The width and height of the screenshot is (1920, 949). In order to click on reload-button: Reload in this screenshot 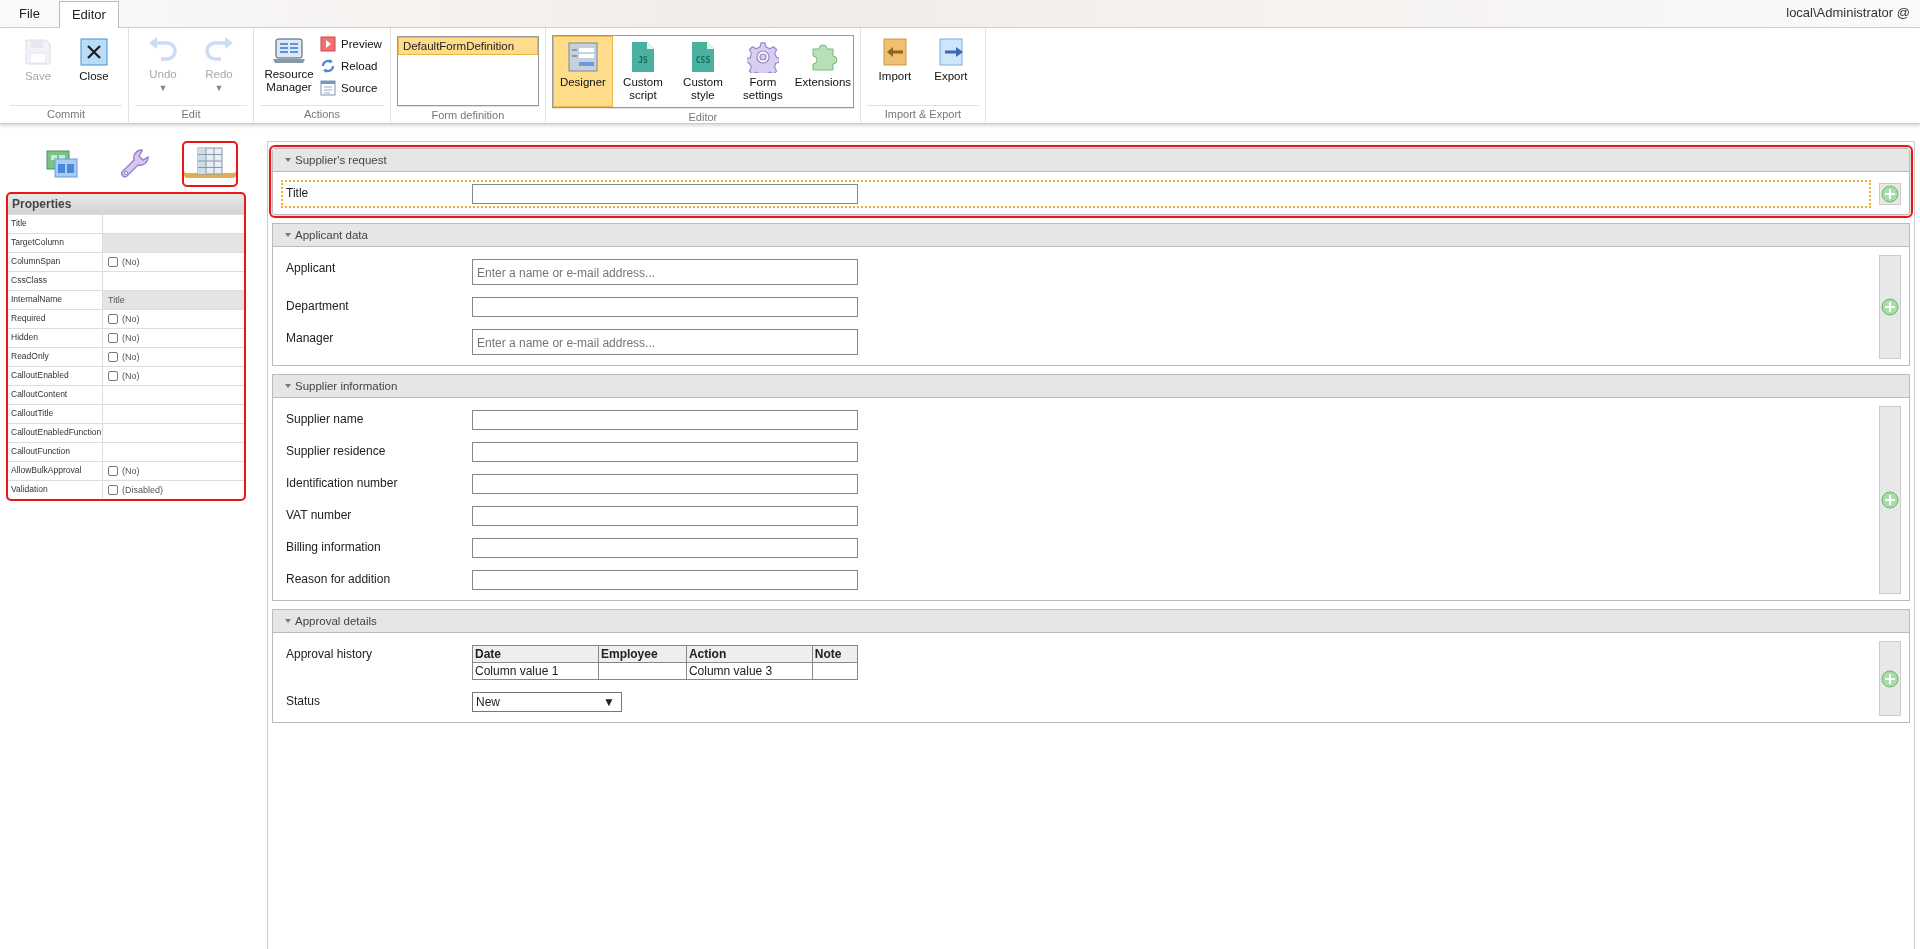, I will do `click(351, 66)`.